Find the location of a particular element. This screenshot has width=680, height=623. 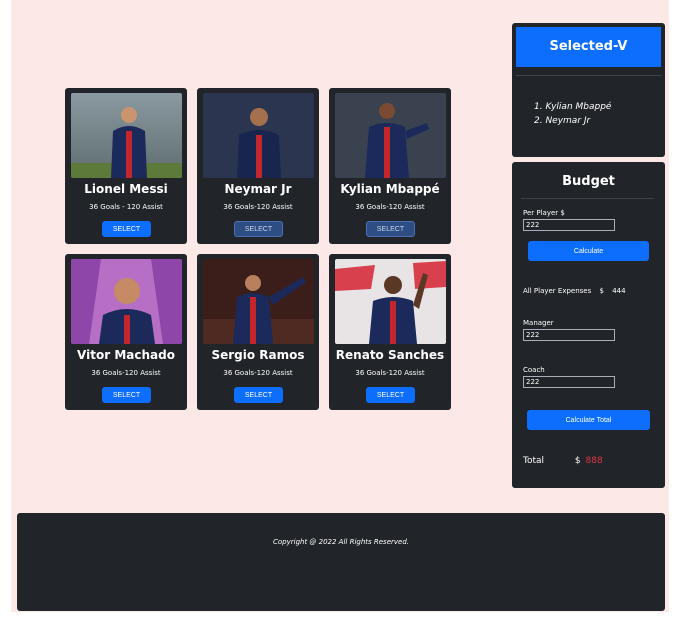

player-name: Lionel Messi is located at coordinates (126, 189).